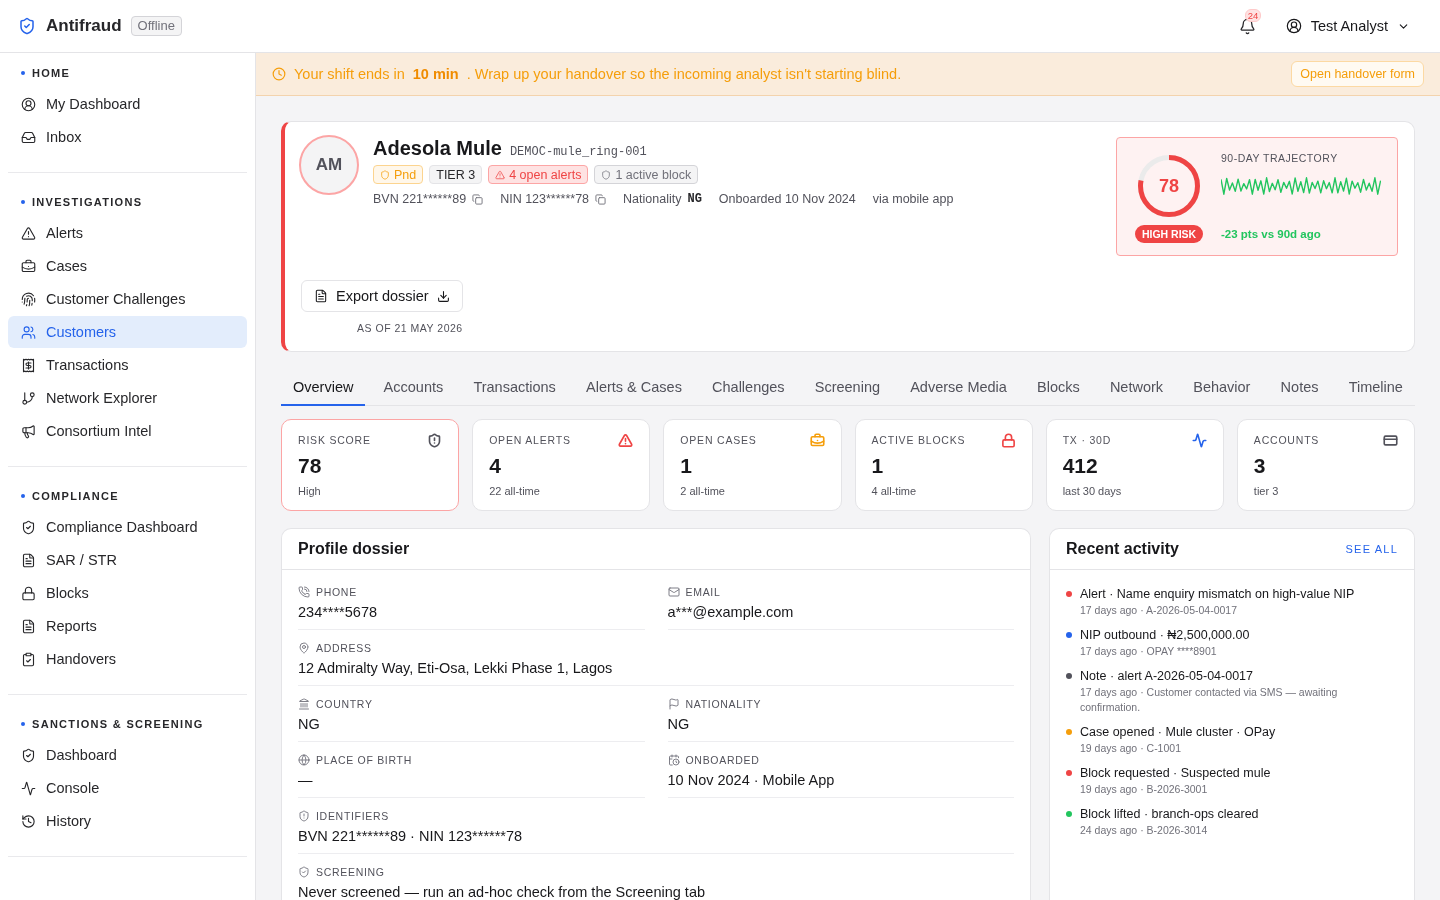  What do you see at coordinates (1144, 830) in the screenshot?
I see `activity-detail: 24 days ago · B-2026-3014` at bounding box center [1144, 830].